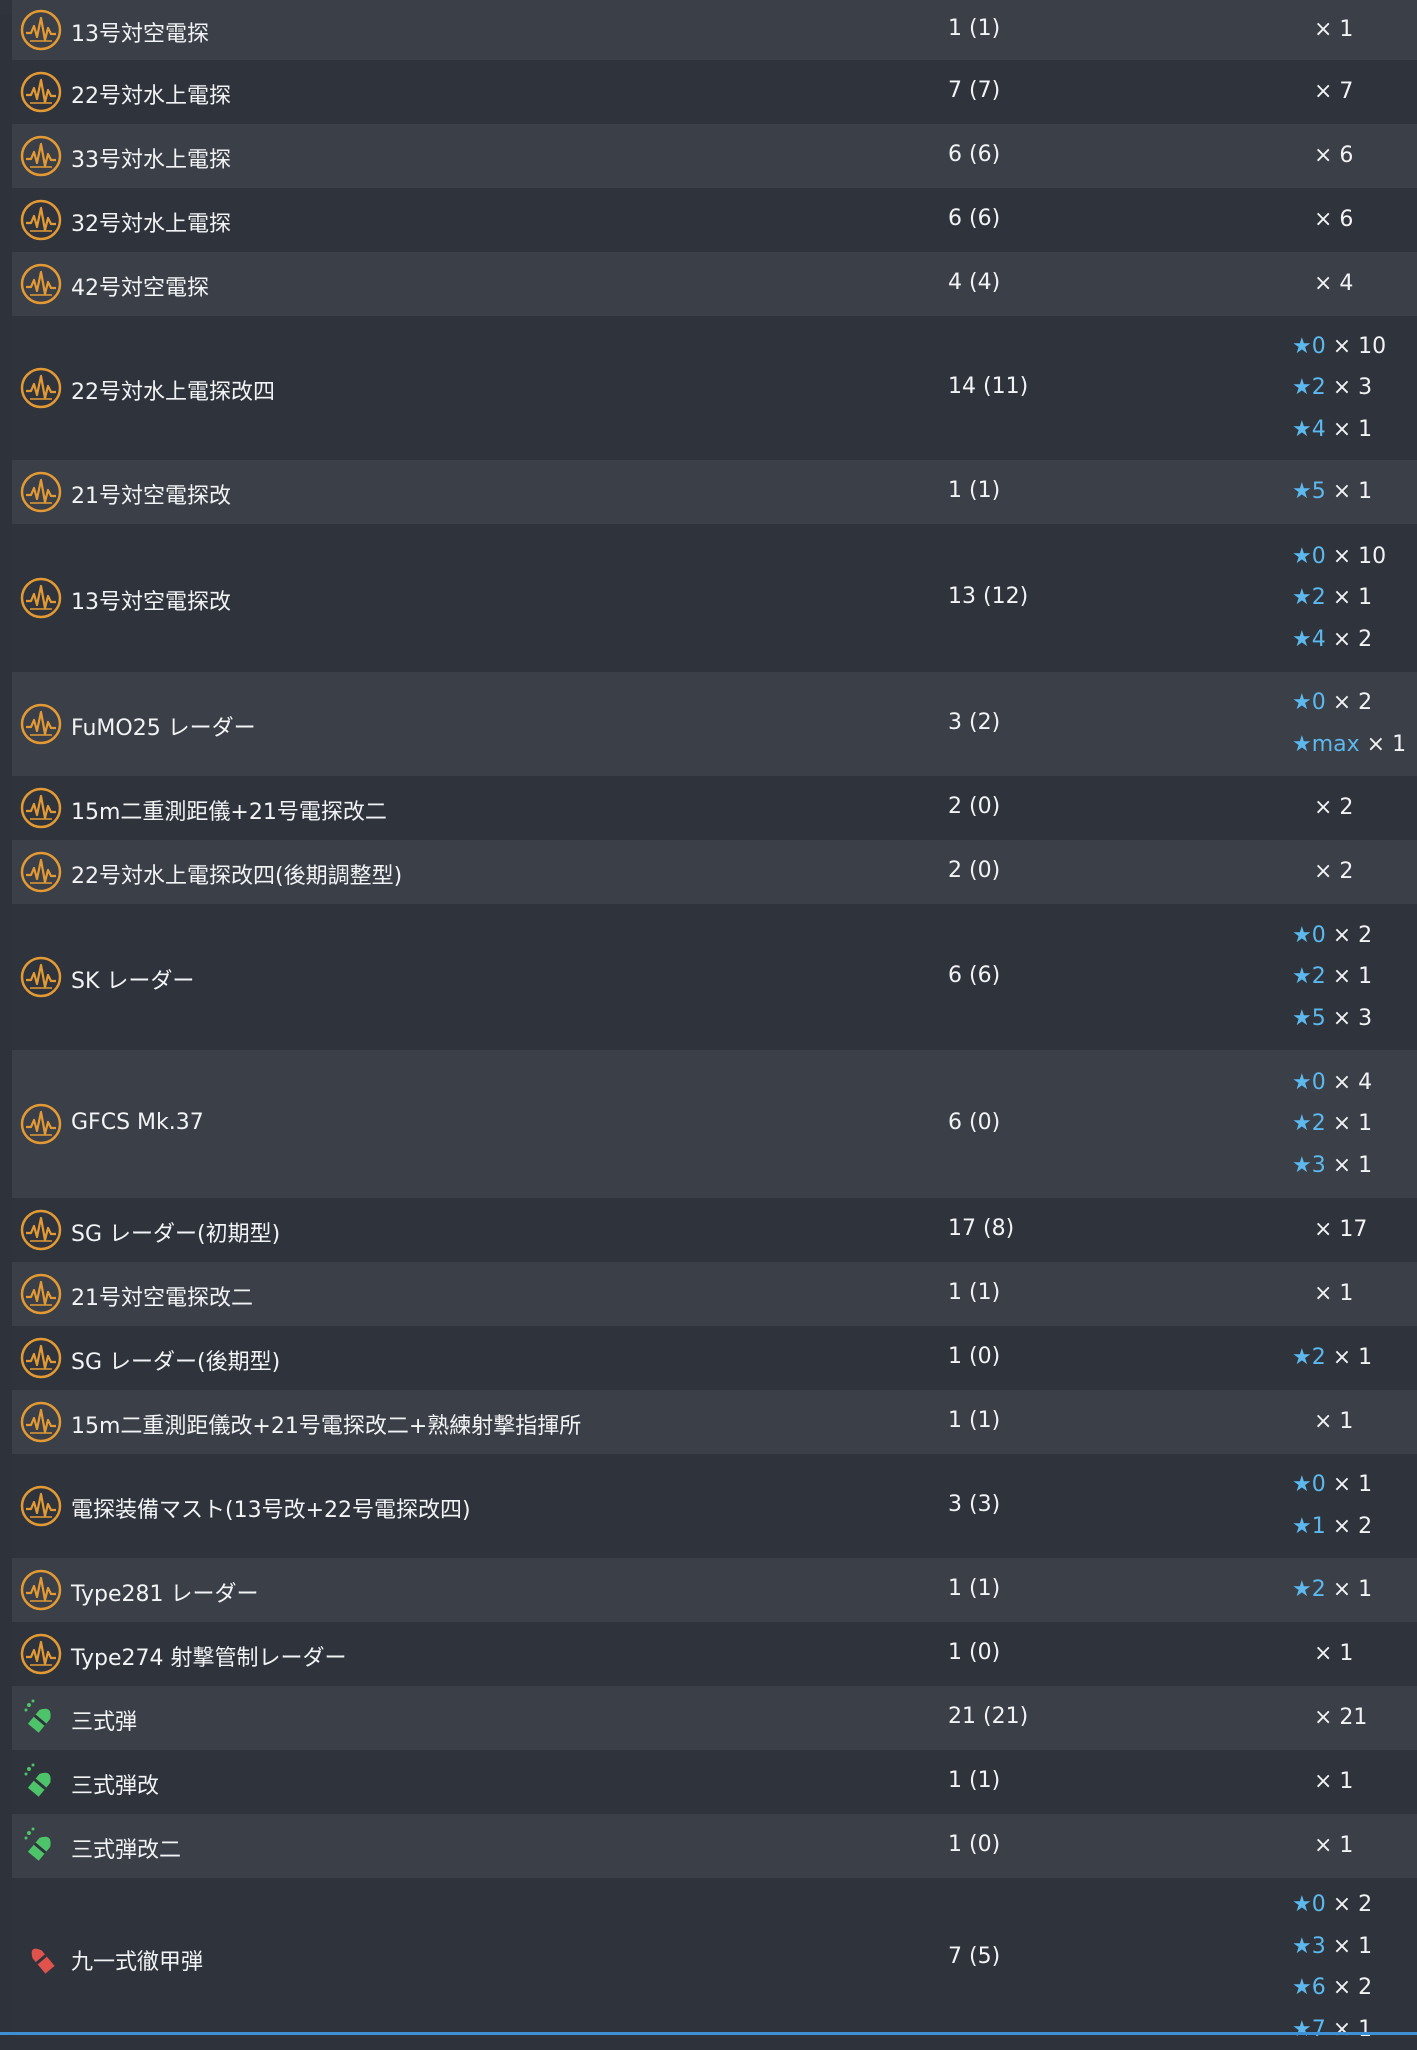 This screenshot has height=2050, width=1417. What do you see at coordinates (714, 1422) in the screenshot?
I see `table-row: 15m二重測距儀改+21号電探改二+熟練射撃指揮所 1 (1) × 1` at bounding box center [714, 1422].